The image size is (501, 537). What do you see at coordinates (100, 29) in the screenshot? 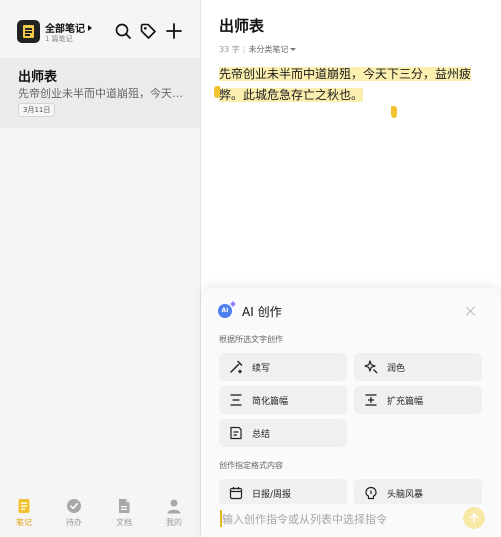
I see `sidebar-header: 全部笔记 1 篇笔记` at bounding box center [100, 29].